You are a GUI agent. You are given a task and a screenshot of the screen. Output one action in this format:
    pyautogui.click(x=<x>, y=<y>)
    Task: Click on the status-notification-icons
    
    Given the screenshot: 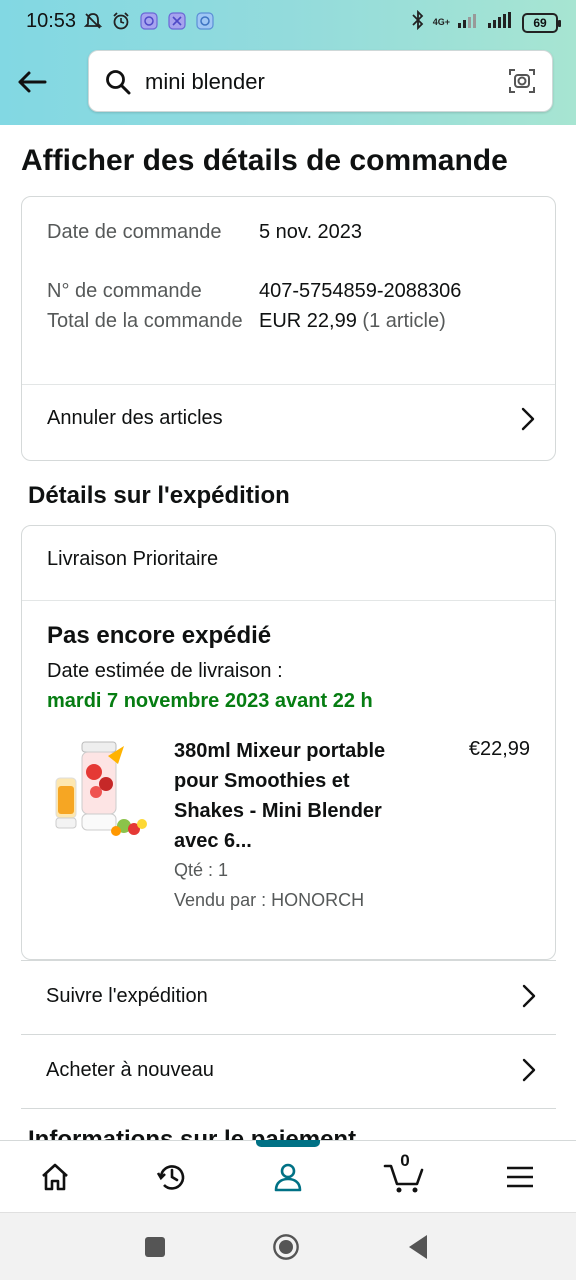 What is the action you would take?
    pyautogui.click(x=149, y=21)
    